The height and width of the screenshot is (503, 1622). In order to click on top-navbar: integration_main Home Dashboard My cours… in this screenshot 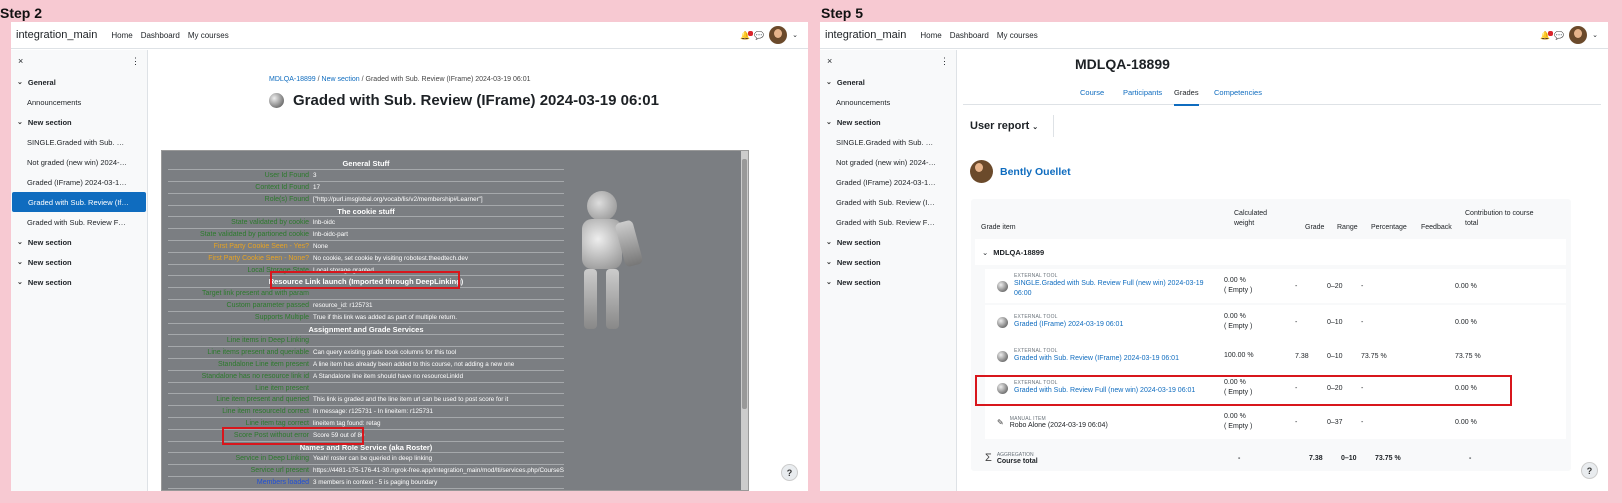, I will do `click(1214, 35)`.